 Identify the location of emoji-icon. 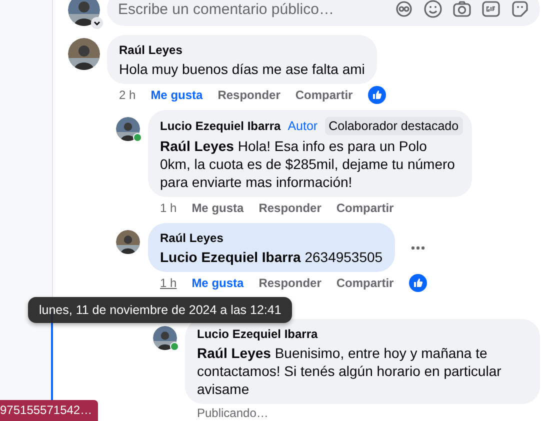
(433, 9).